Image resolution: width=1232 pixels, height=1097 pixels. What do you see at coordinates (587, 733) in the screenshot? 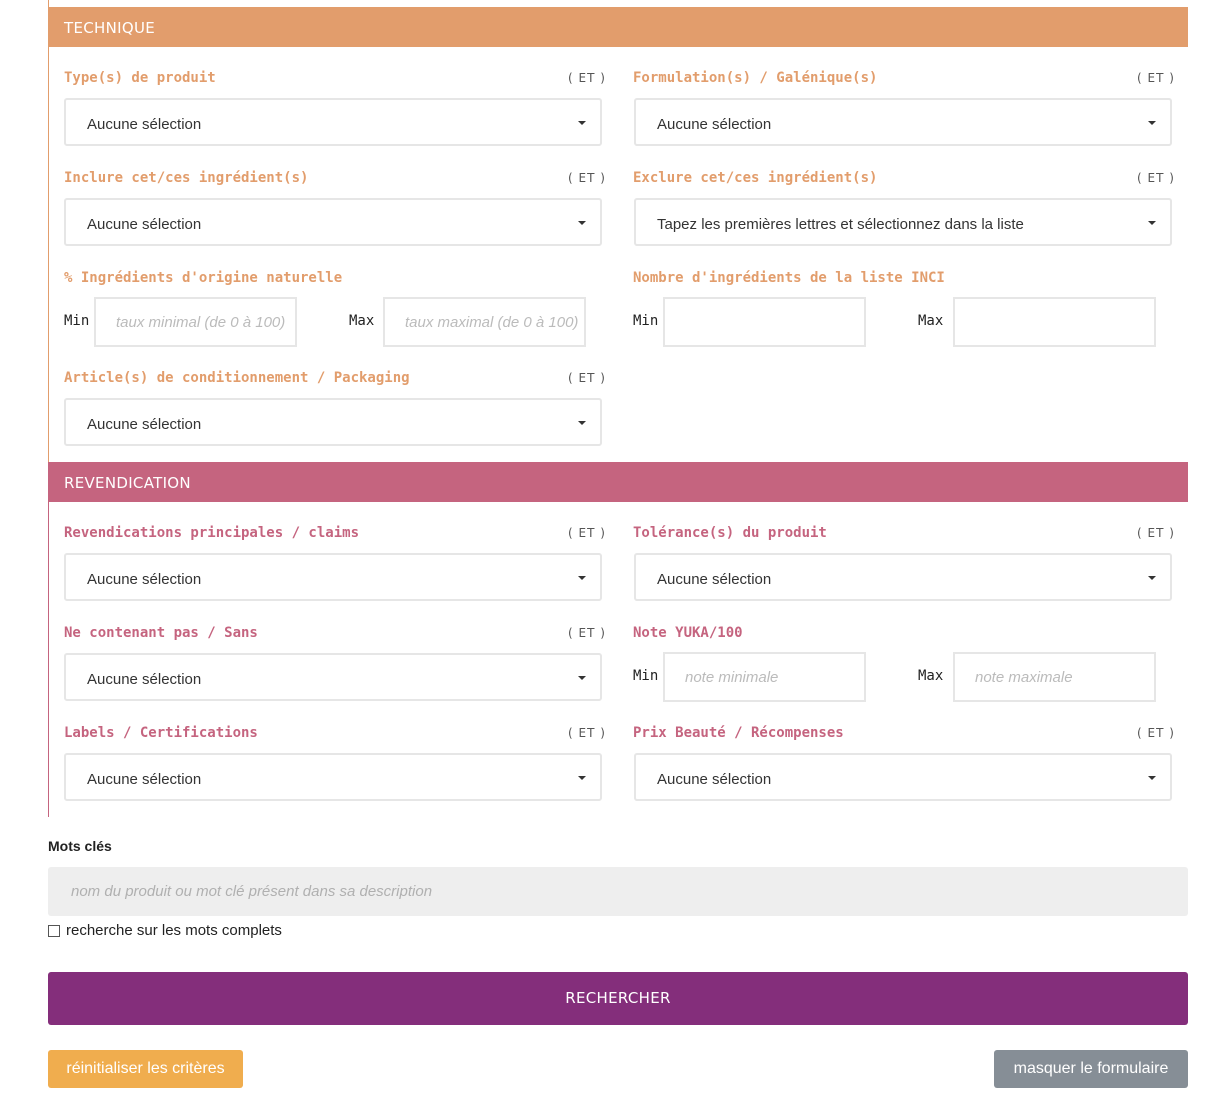
I see `labels-operator: ( ET )` at bounding box center [587, 733].